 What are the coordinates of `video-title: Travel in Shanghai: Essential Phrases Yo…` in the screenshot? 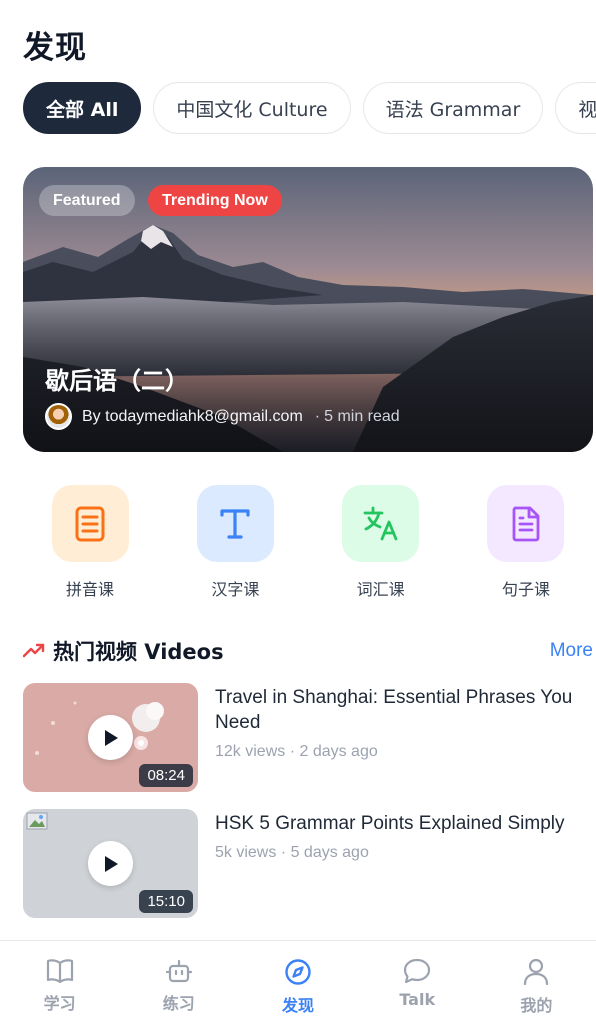 It's located at (404, 710).